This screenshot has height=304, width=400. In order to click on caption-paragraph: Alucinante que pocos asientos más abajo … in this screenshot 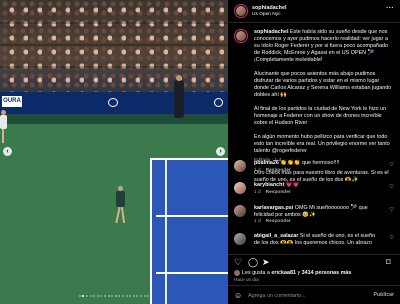, I will do `click(323, 84)`.